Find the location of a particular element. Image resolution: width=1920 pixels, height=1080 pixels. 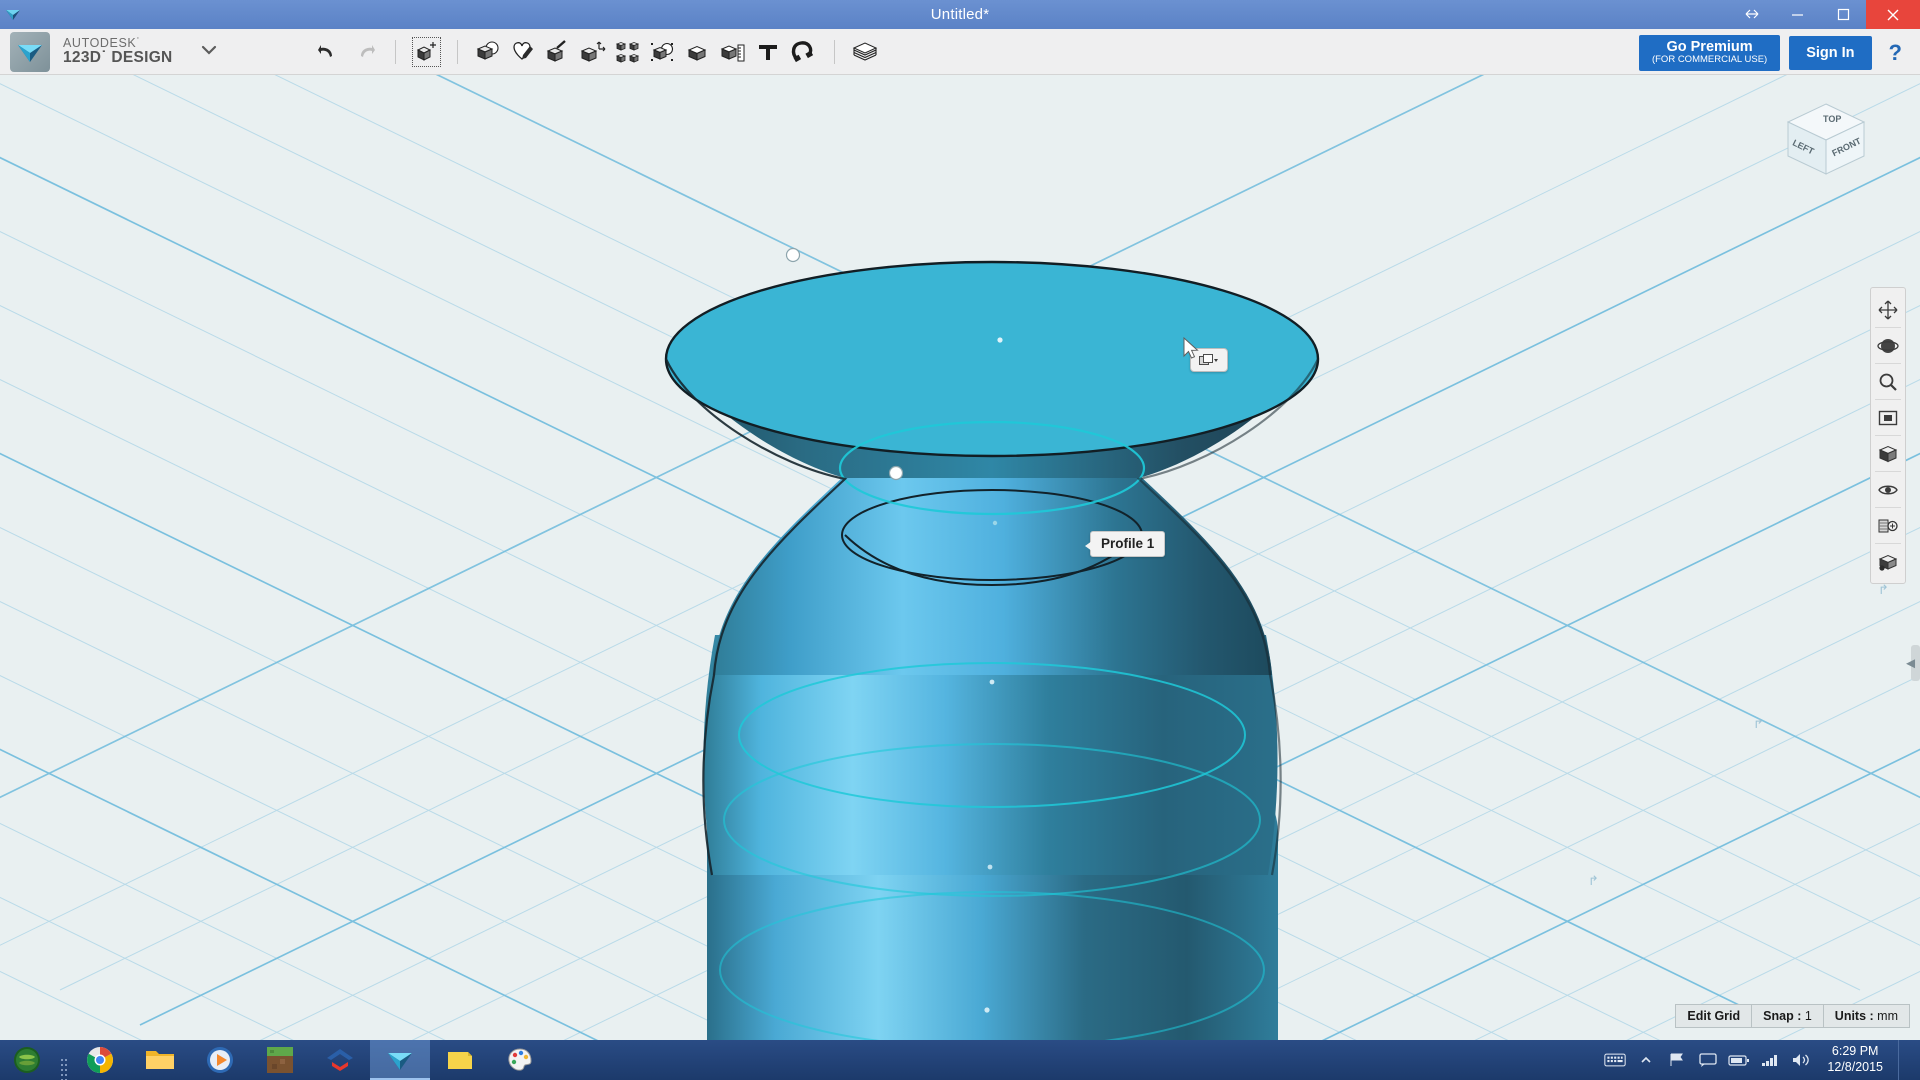

go-premium-subtitle: (FOR COMMERCIAL USE) is located at coordinates (1709, 60).